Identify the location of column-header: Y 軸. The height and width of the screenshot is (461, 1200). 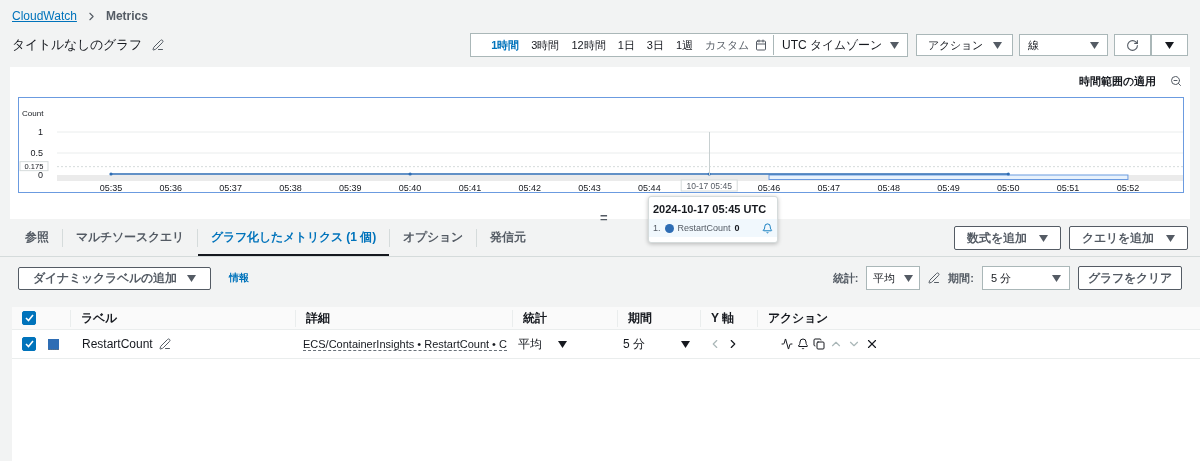
(728, 318).